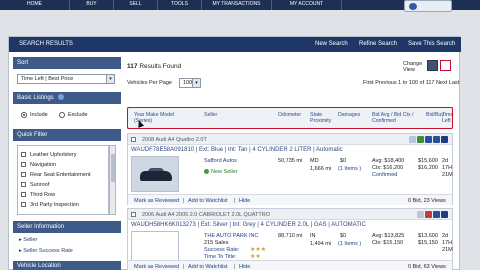 The width and height of the screenshot is (480, 270). What do you see at coordinates (155, 174) in the screenshot?
I see `vehicle-photo` at bounding box center [155, 174].